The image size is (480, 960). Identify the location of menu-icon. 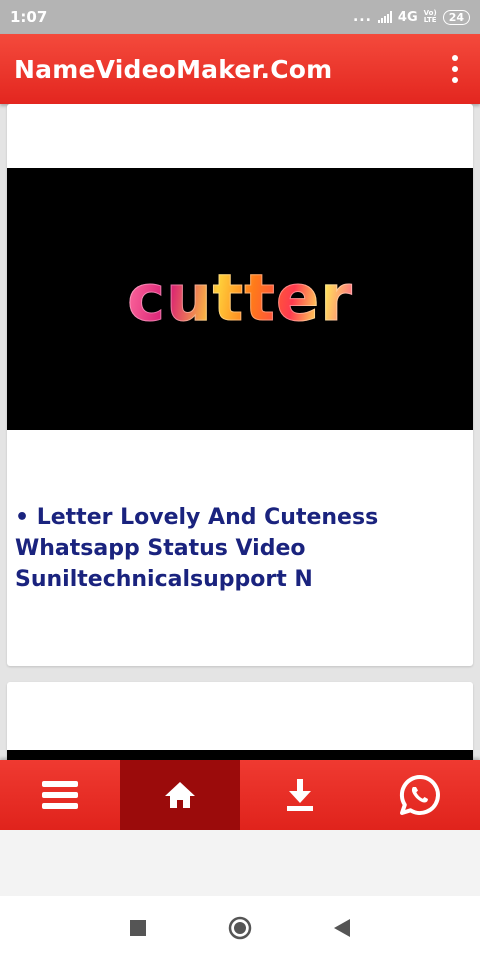
(60, 795).